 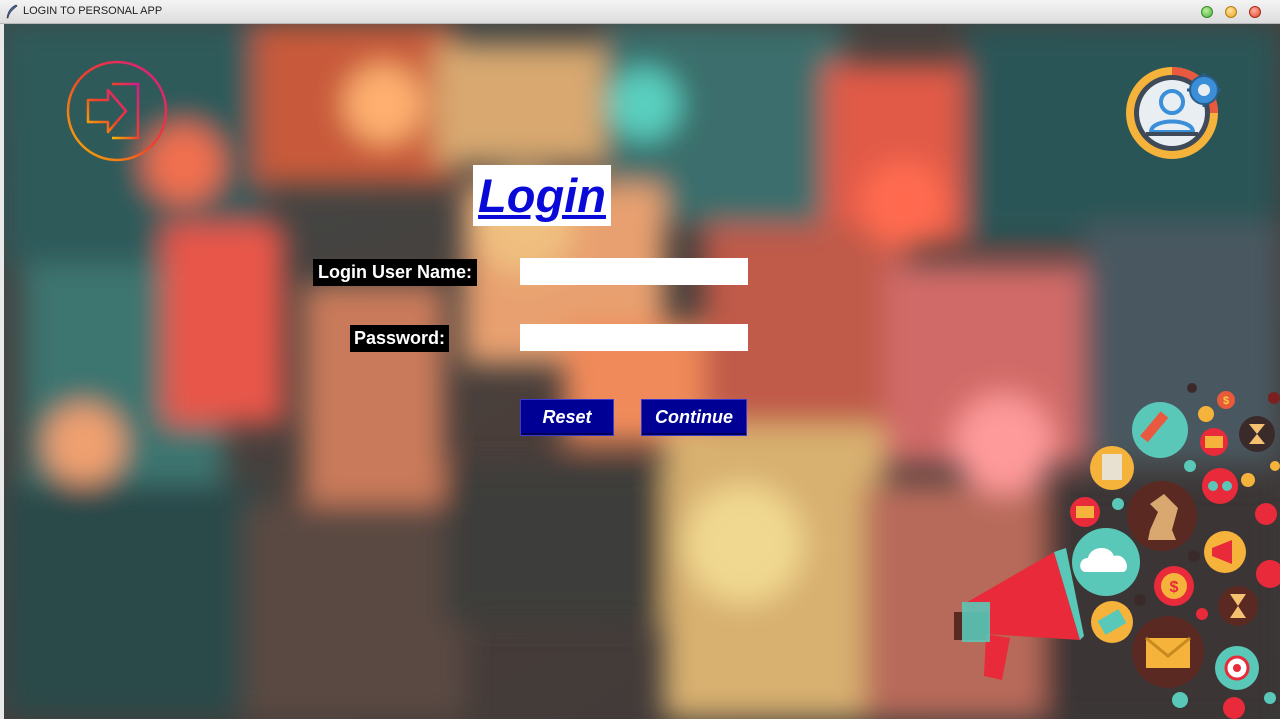 What do you see at coordinates (395, 272) in the screenshot?
I see `username-label: Login User Name:` at bounding box center [395, 272].